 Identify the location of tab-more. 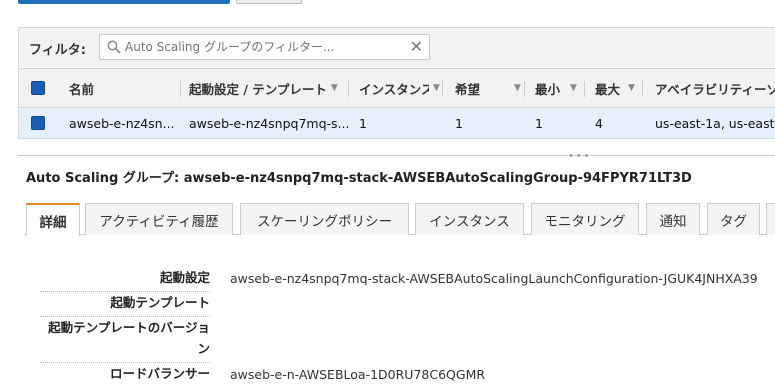
(770, 219).